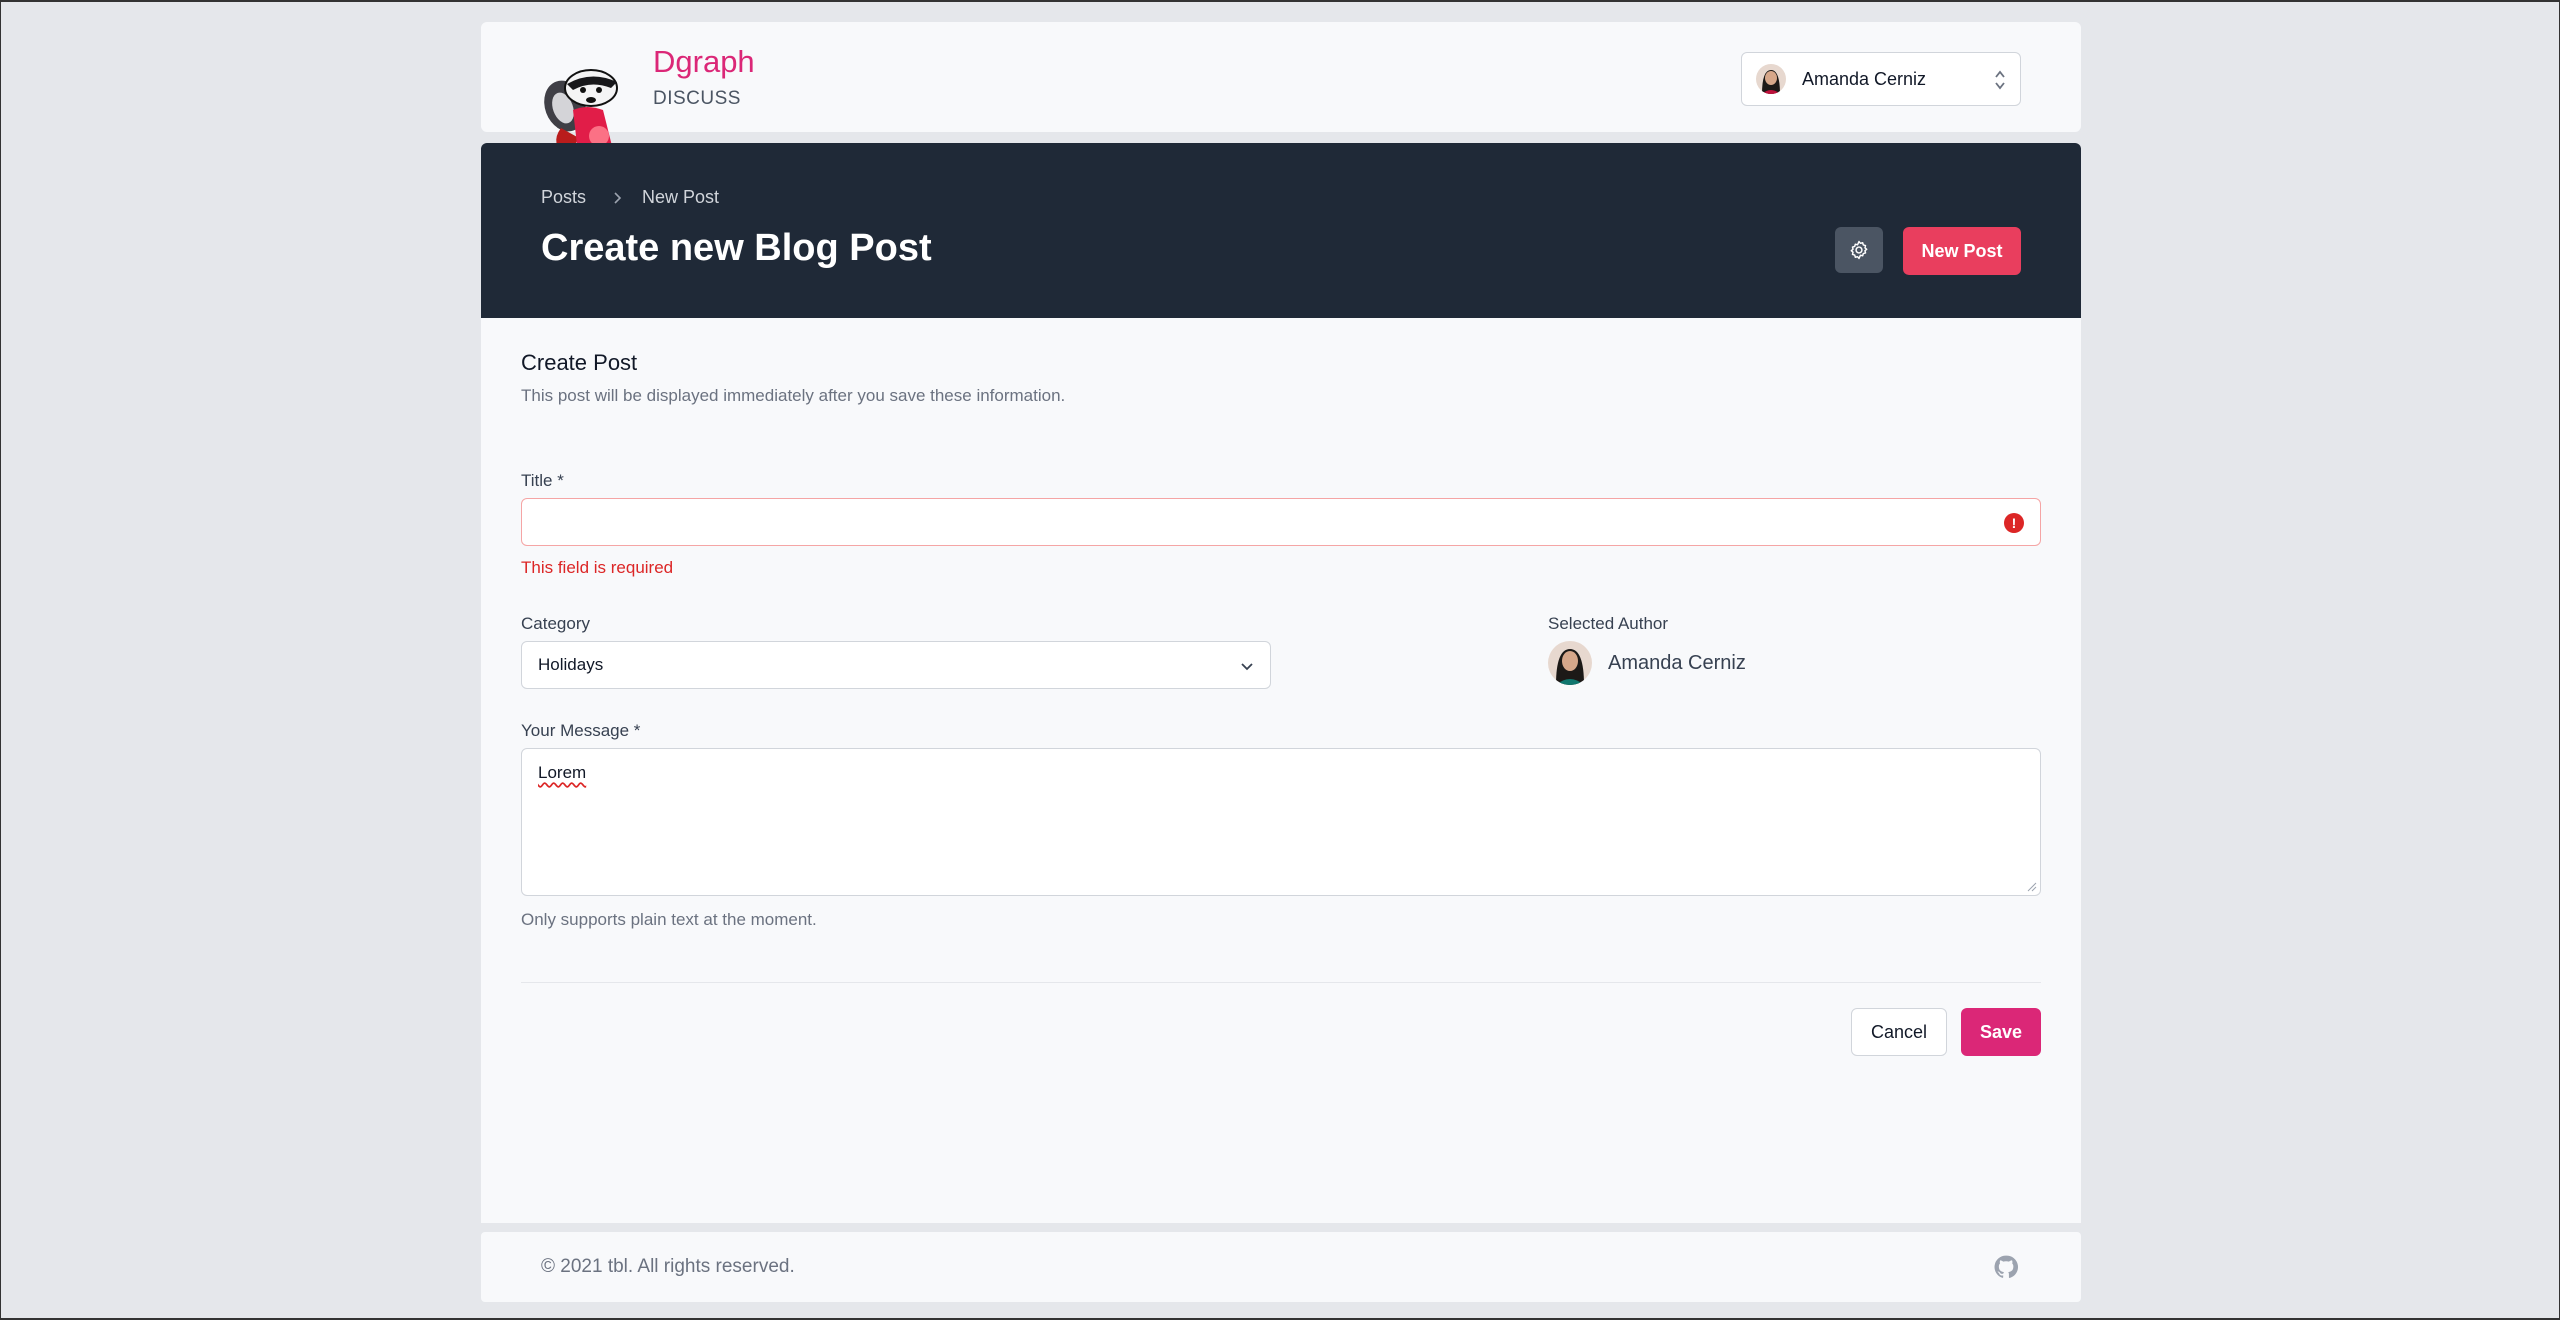 This screenshot has width=2560, height=1320. I want to click on message-text: Lorem, so click(562, 772).